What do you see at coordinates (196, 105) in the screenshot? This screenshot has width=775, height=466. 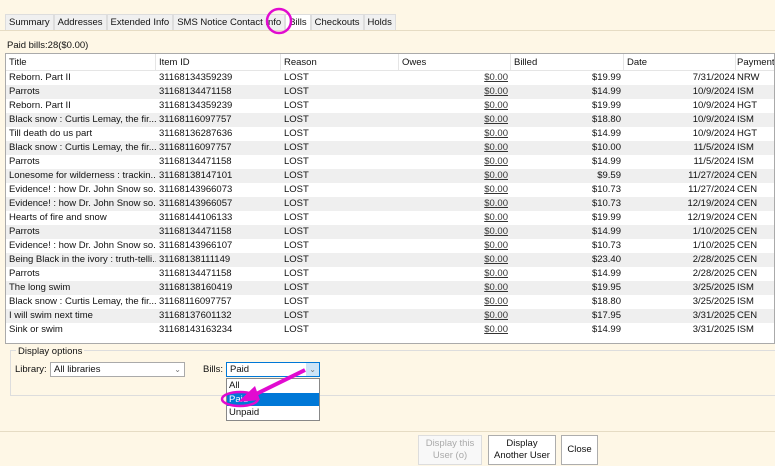 I see `cell-item-id: 31168134359239` at bounding box center [196, 105].